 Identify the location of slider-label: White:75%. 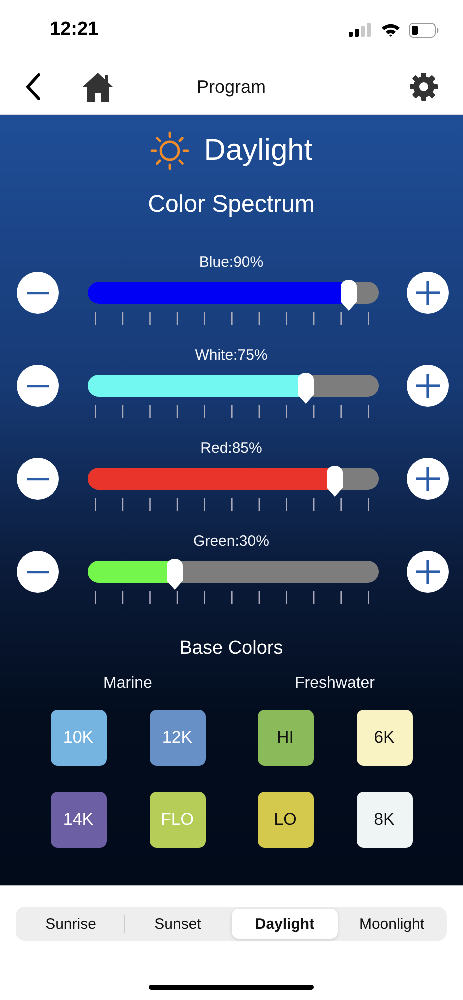
(231, 356).